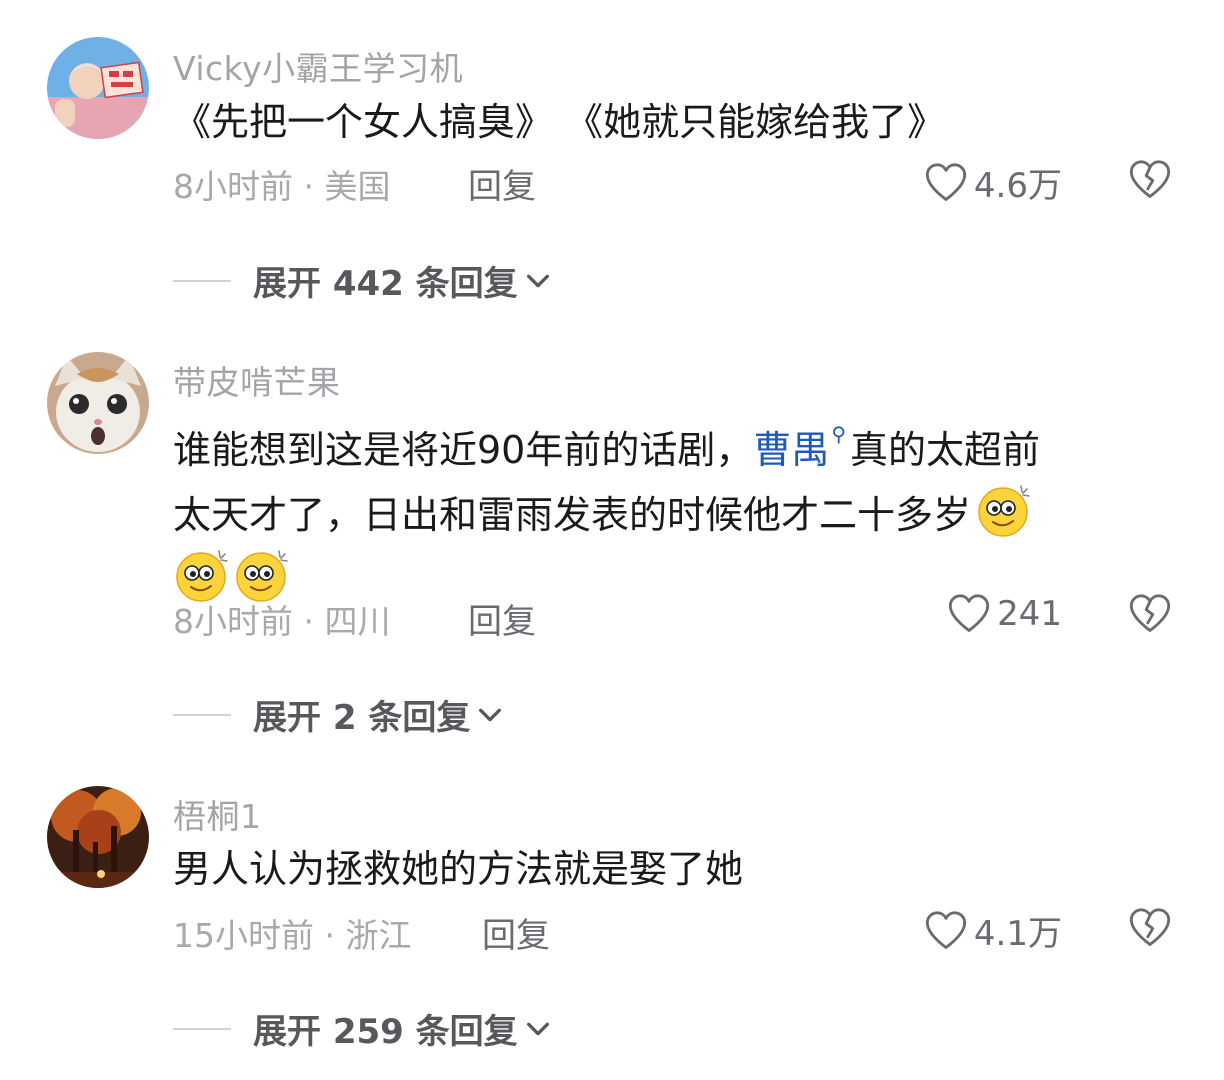 The width and height of the screenshot is (1224, 1080). What do you see at coordinates (572, 515) in the screenshot?
I see `comment-text-segment: 太天才了，日出和雷雨发表的时候他才二十多岁` at bounding box center [572, 515].